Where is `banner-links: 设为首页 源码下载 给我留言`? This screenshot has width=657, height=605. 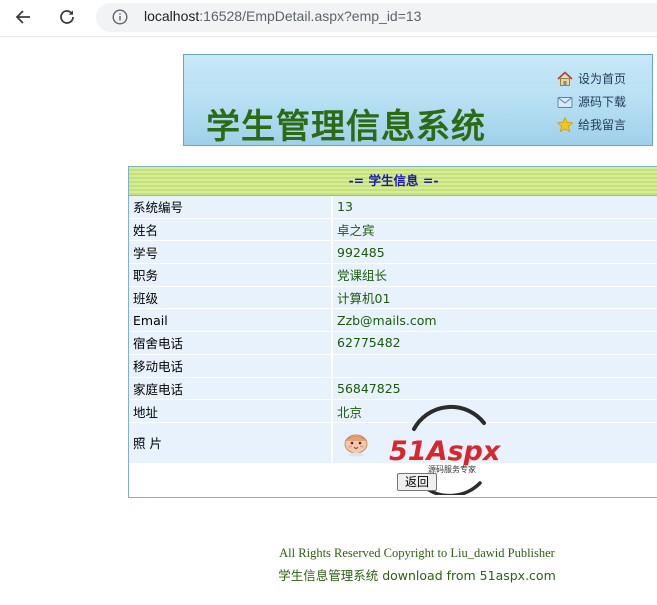
banner-links: 设为首页 源码下载 给我留言 is located at coordinates (604, 101).